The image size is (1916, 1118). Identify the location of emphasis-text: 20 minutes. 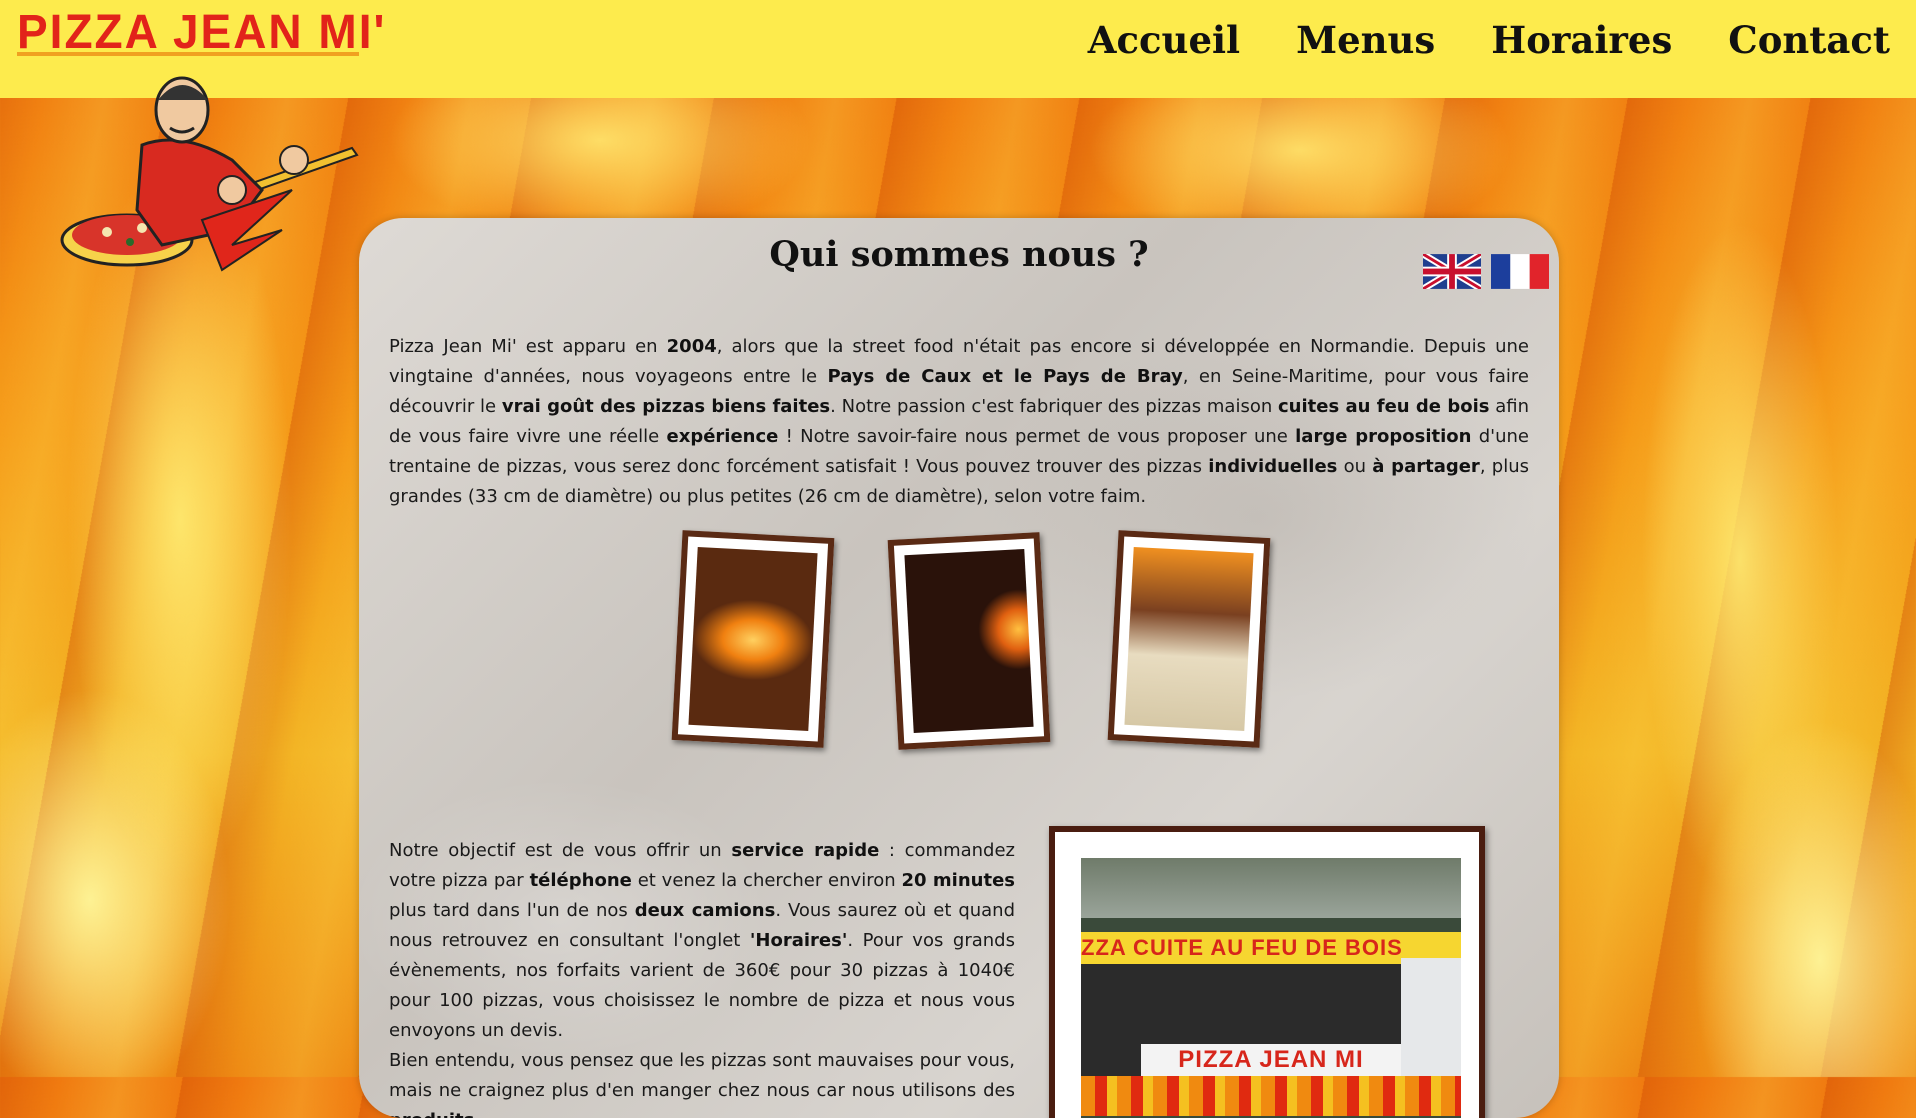
(958, 880).